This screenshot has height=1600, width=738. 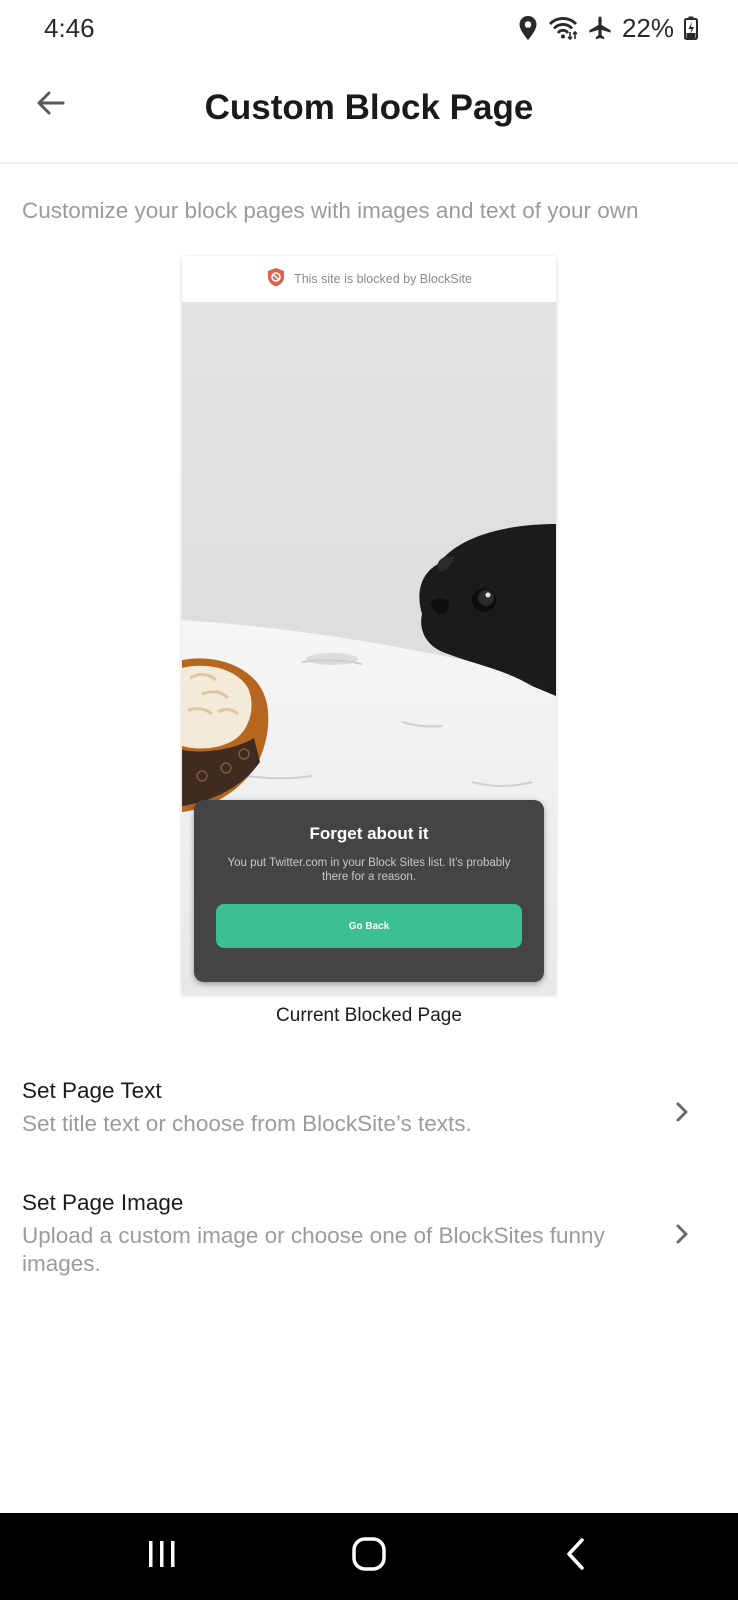 I want to click on preview-header: This site is blocked by BlockSite, so click(x=369, y=279).